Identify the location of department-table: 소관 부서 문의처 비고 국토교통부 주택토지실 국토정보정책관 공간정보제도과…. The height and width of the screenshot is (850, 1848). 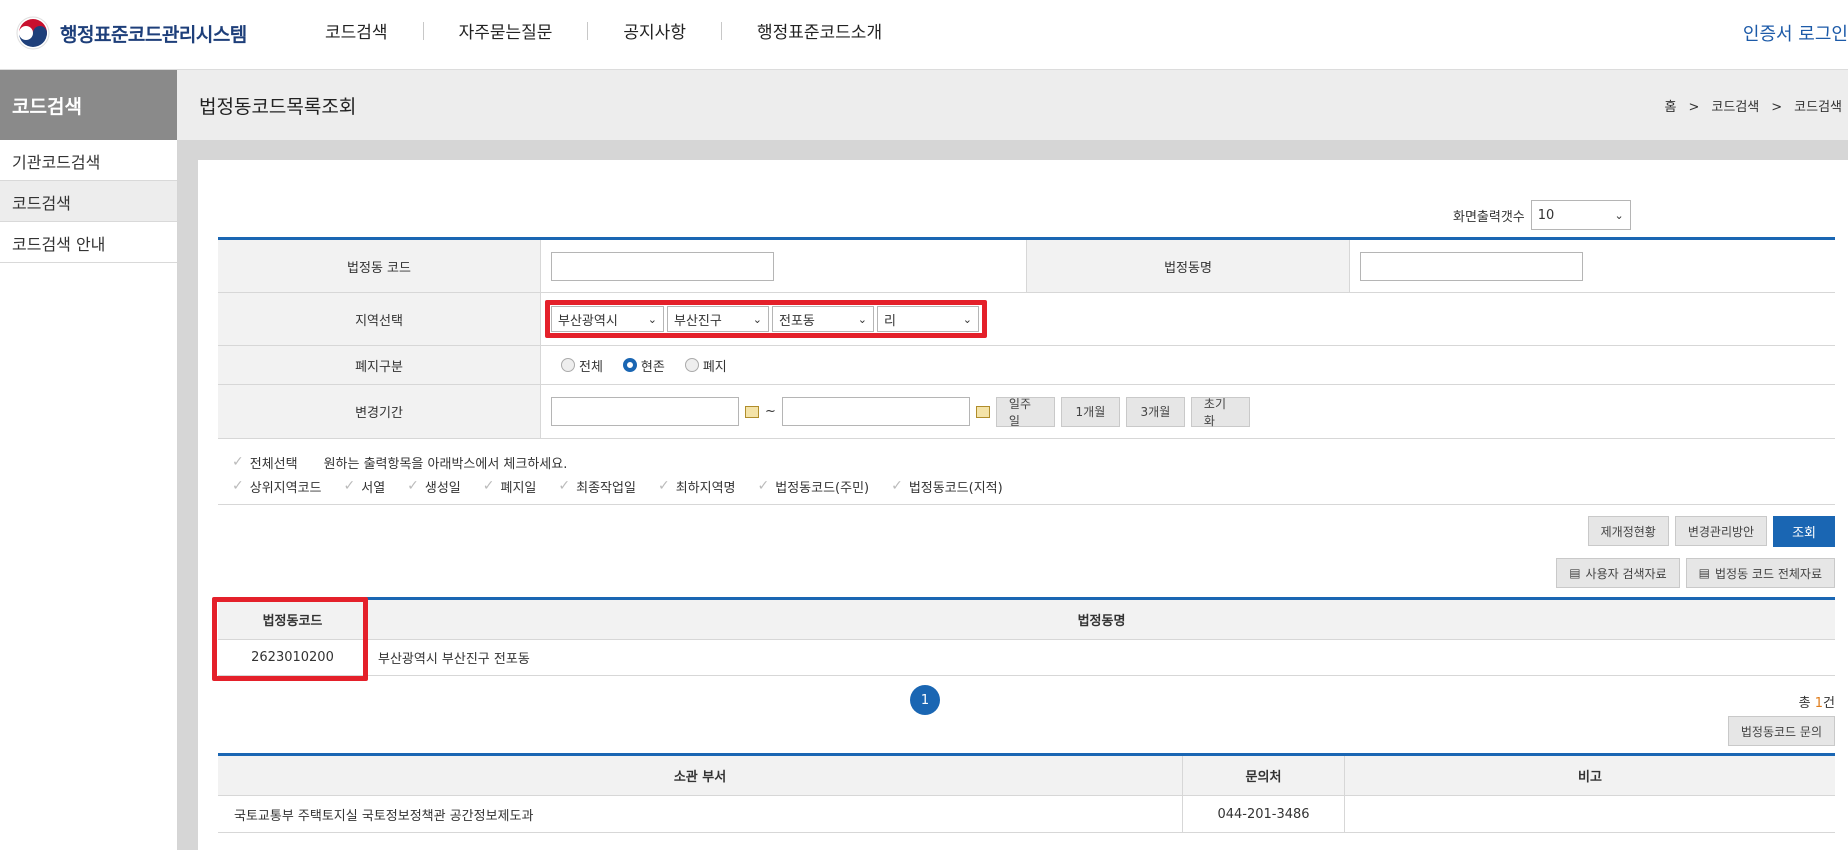
(1026, 793).